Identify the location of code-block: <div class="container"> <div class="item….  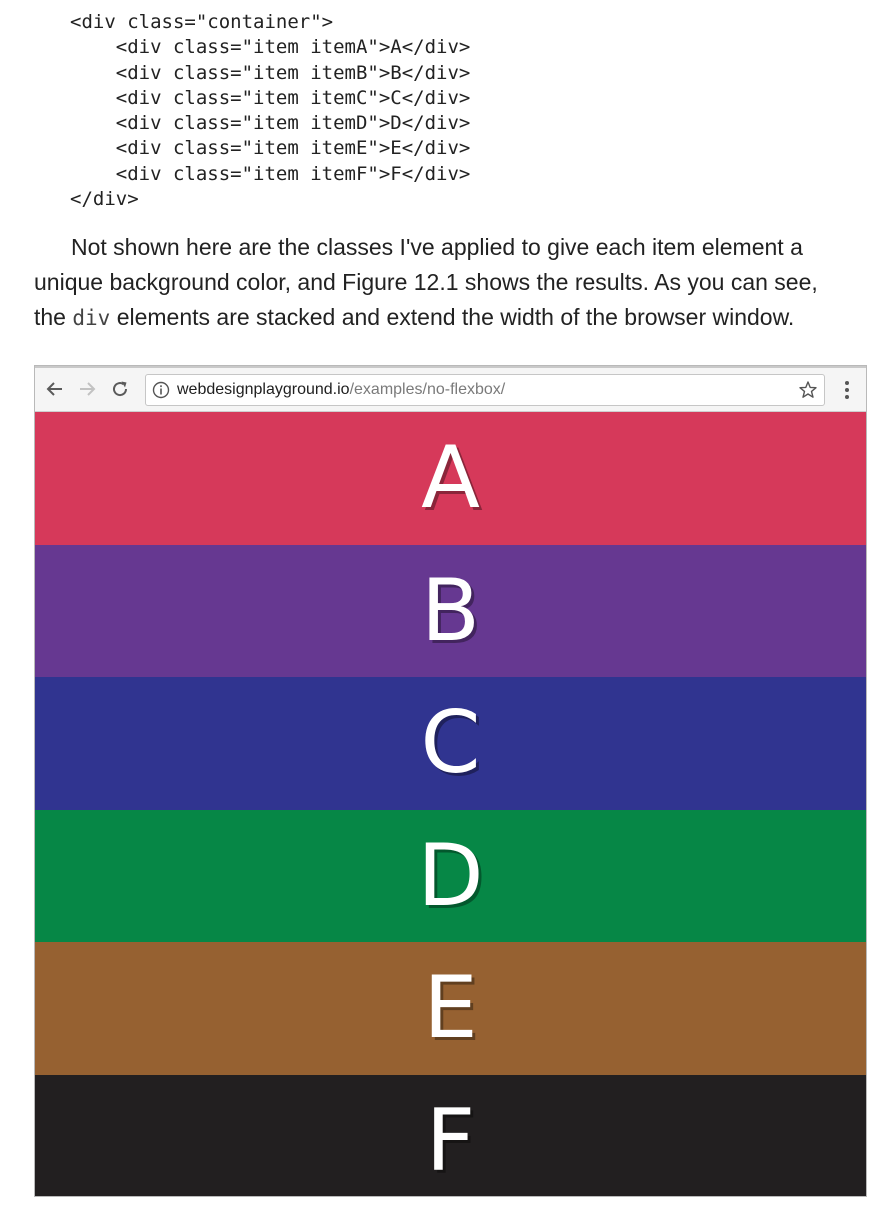
(270, 111).